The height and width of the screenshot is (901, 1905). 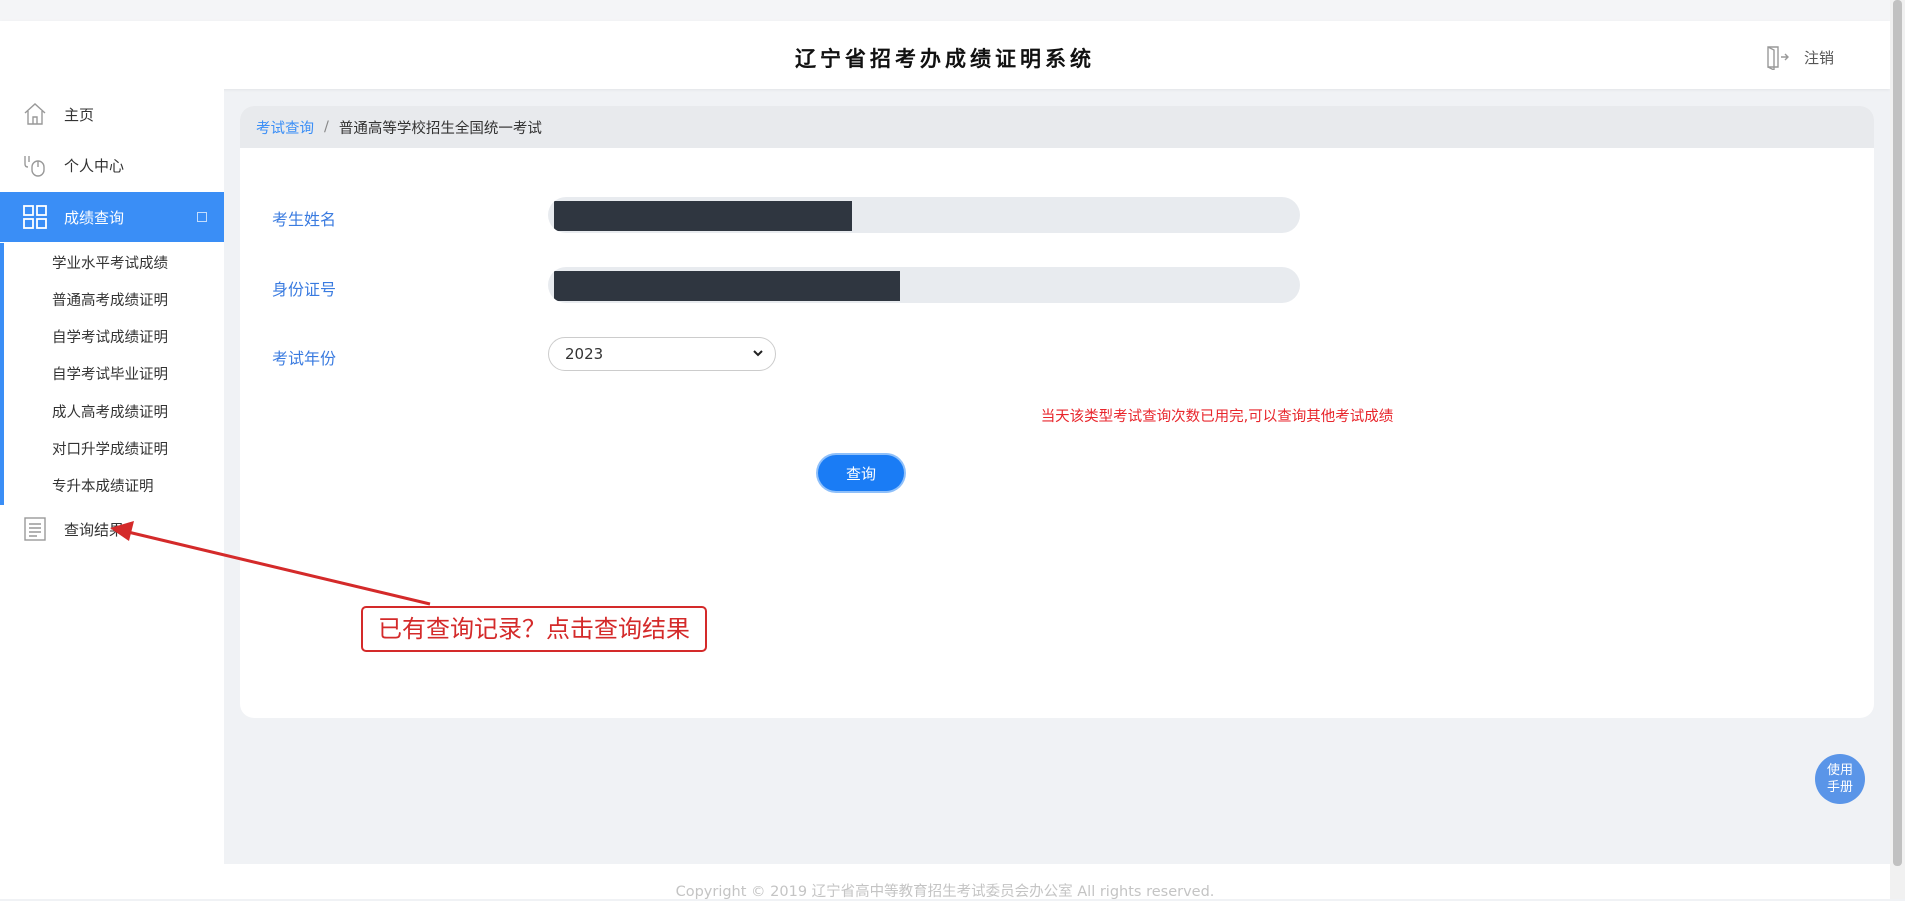 I want to click on grid-icon, so click(x=35, y=217).